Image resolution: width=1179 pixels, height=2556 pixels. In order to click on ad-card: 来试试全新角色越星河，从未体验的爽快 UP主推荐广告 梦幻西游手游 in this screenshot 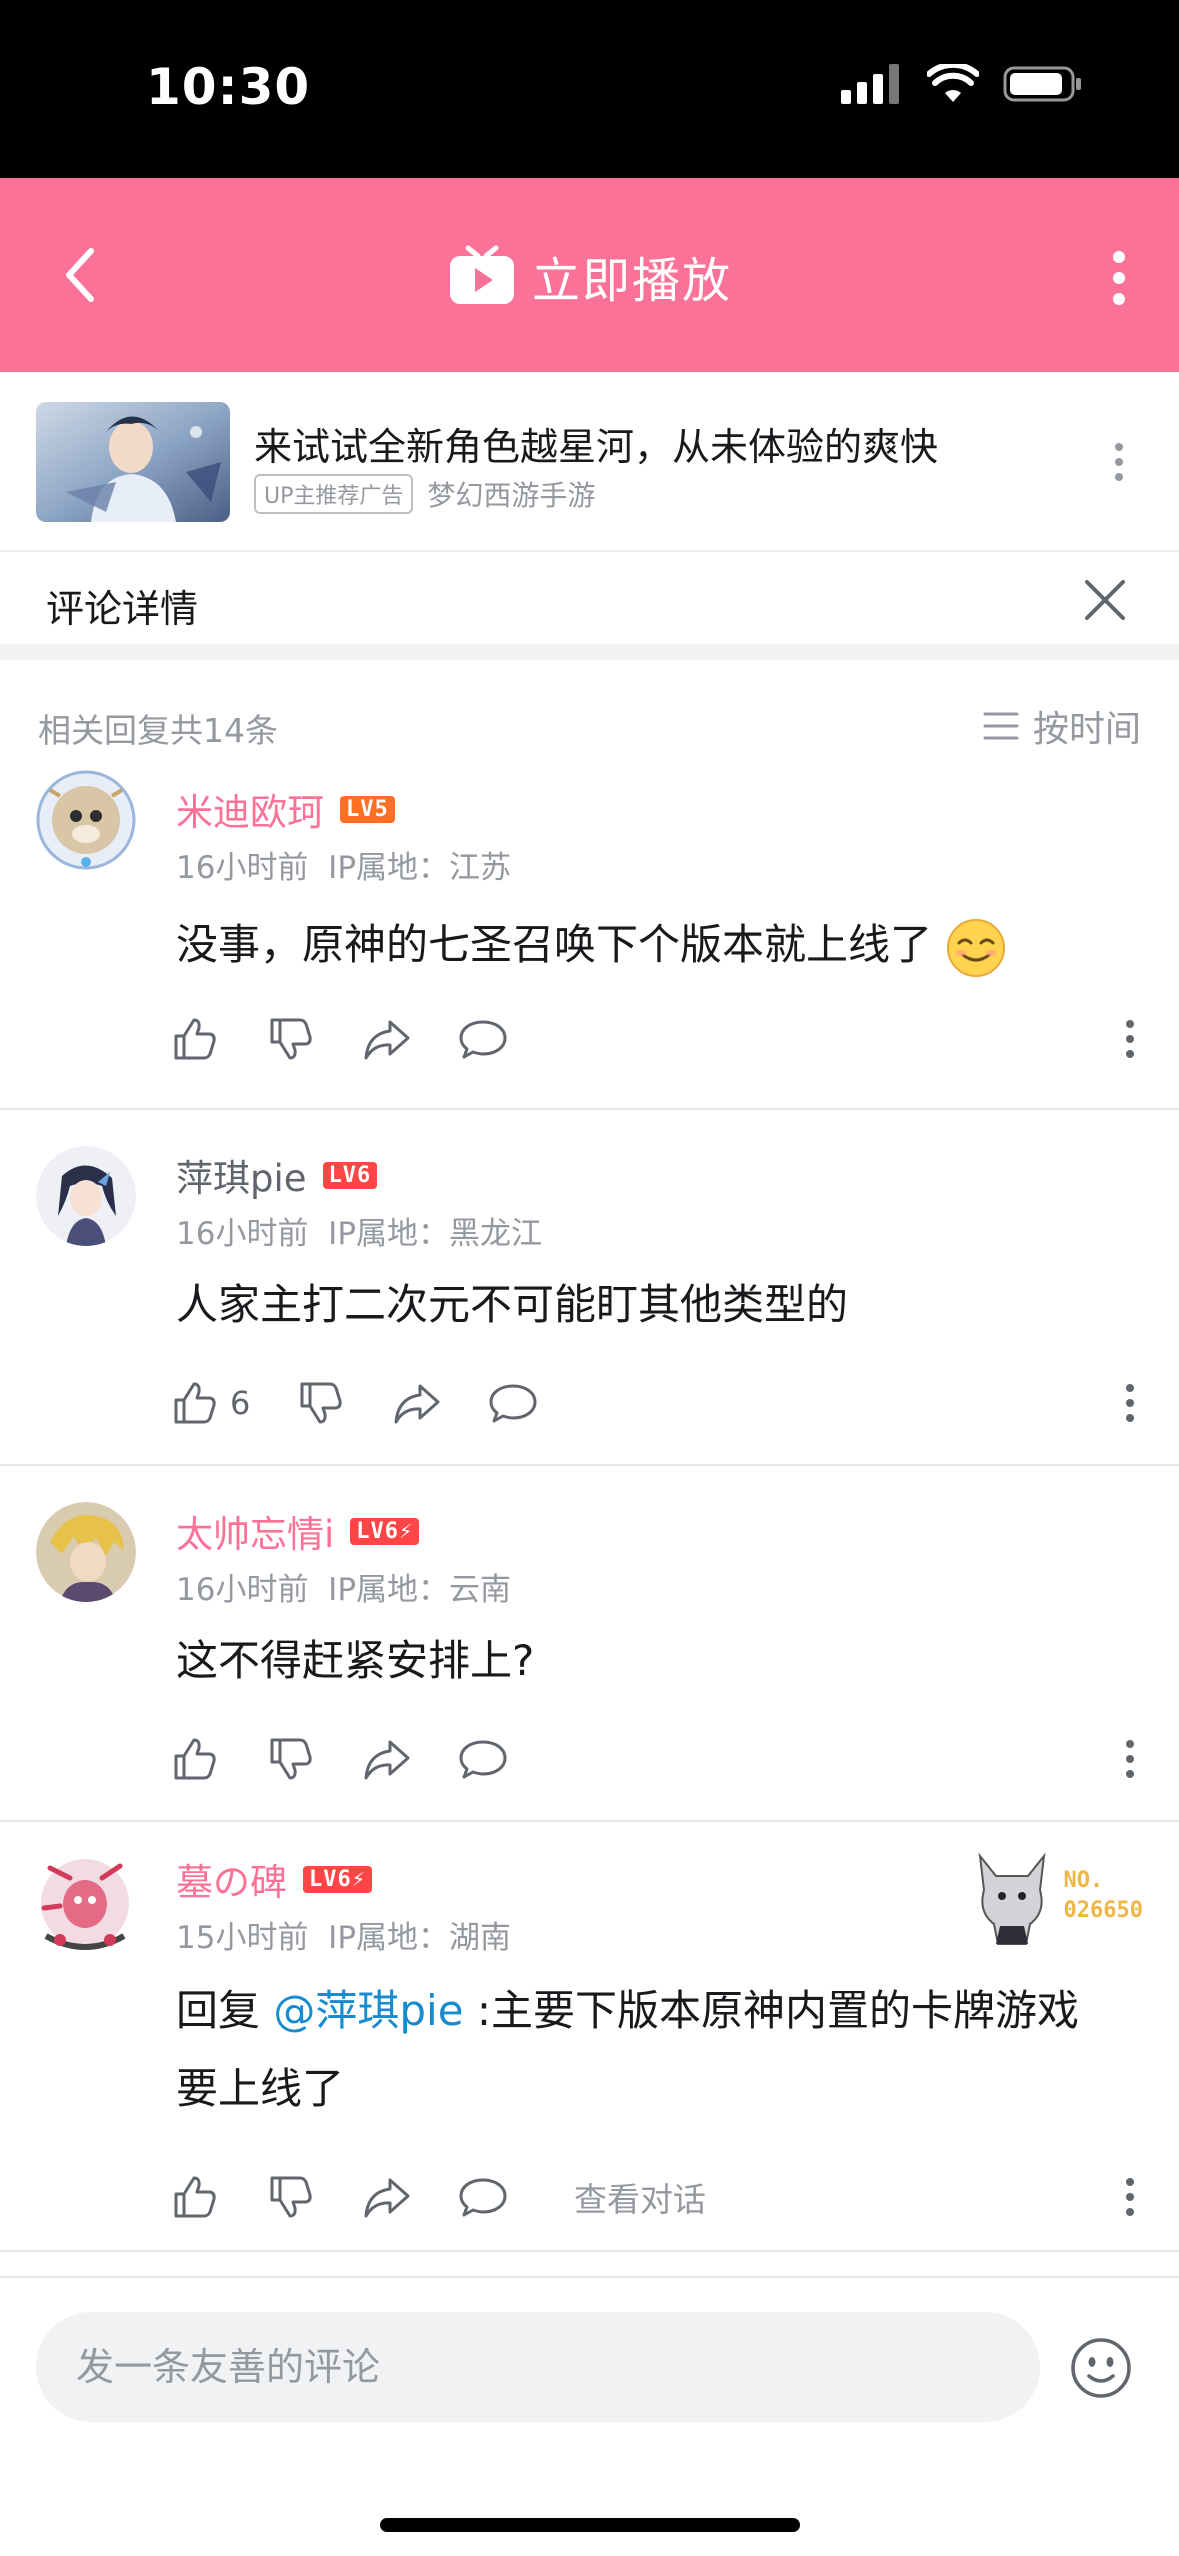, I will do `click(589, 462)`.